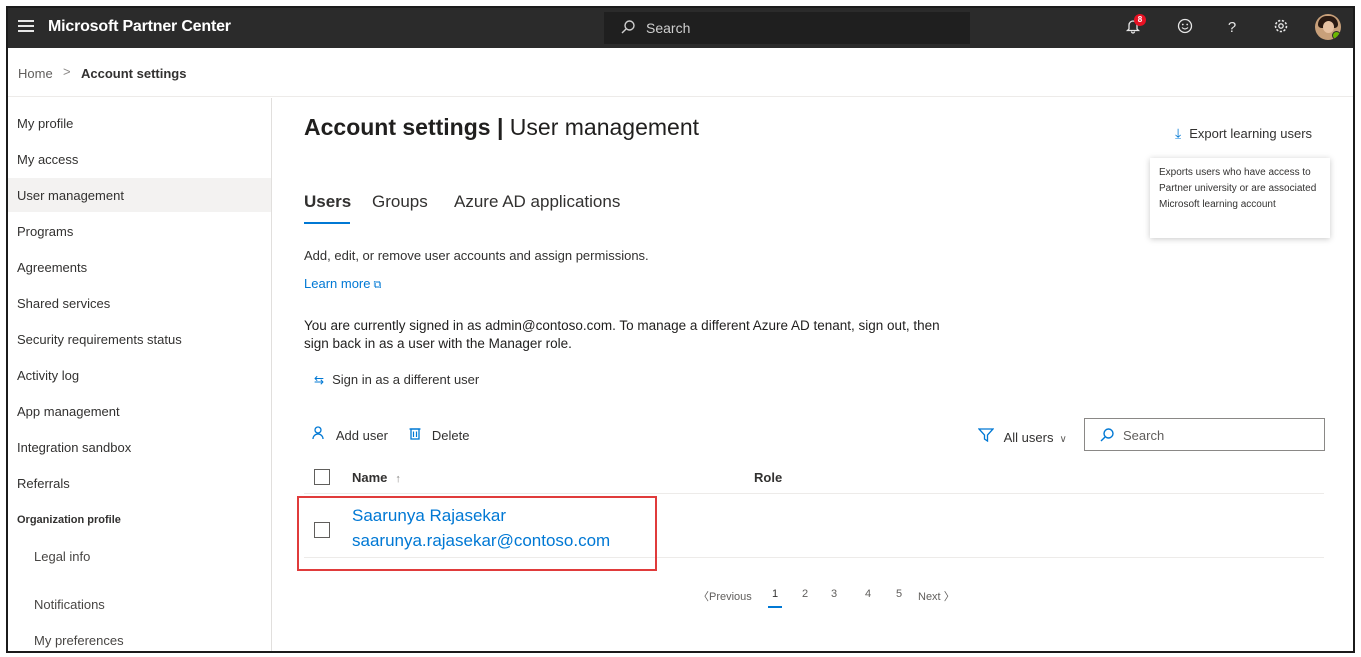 This screenshot has width=1361, height=657. I want to click on page-button-3: 3, so click(834, 594).